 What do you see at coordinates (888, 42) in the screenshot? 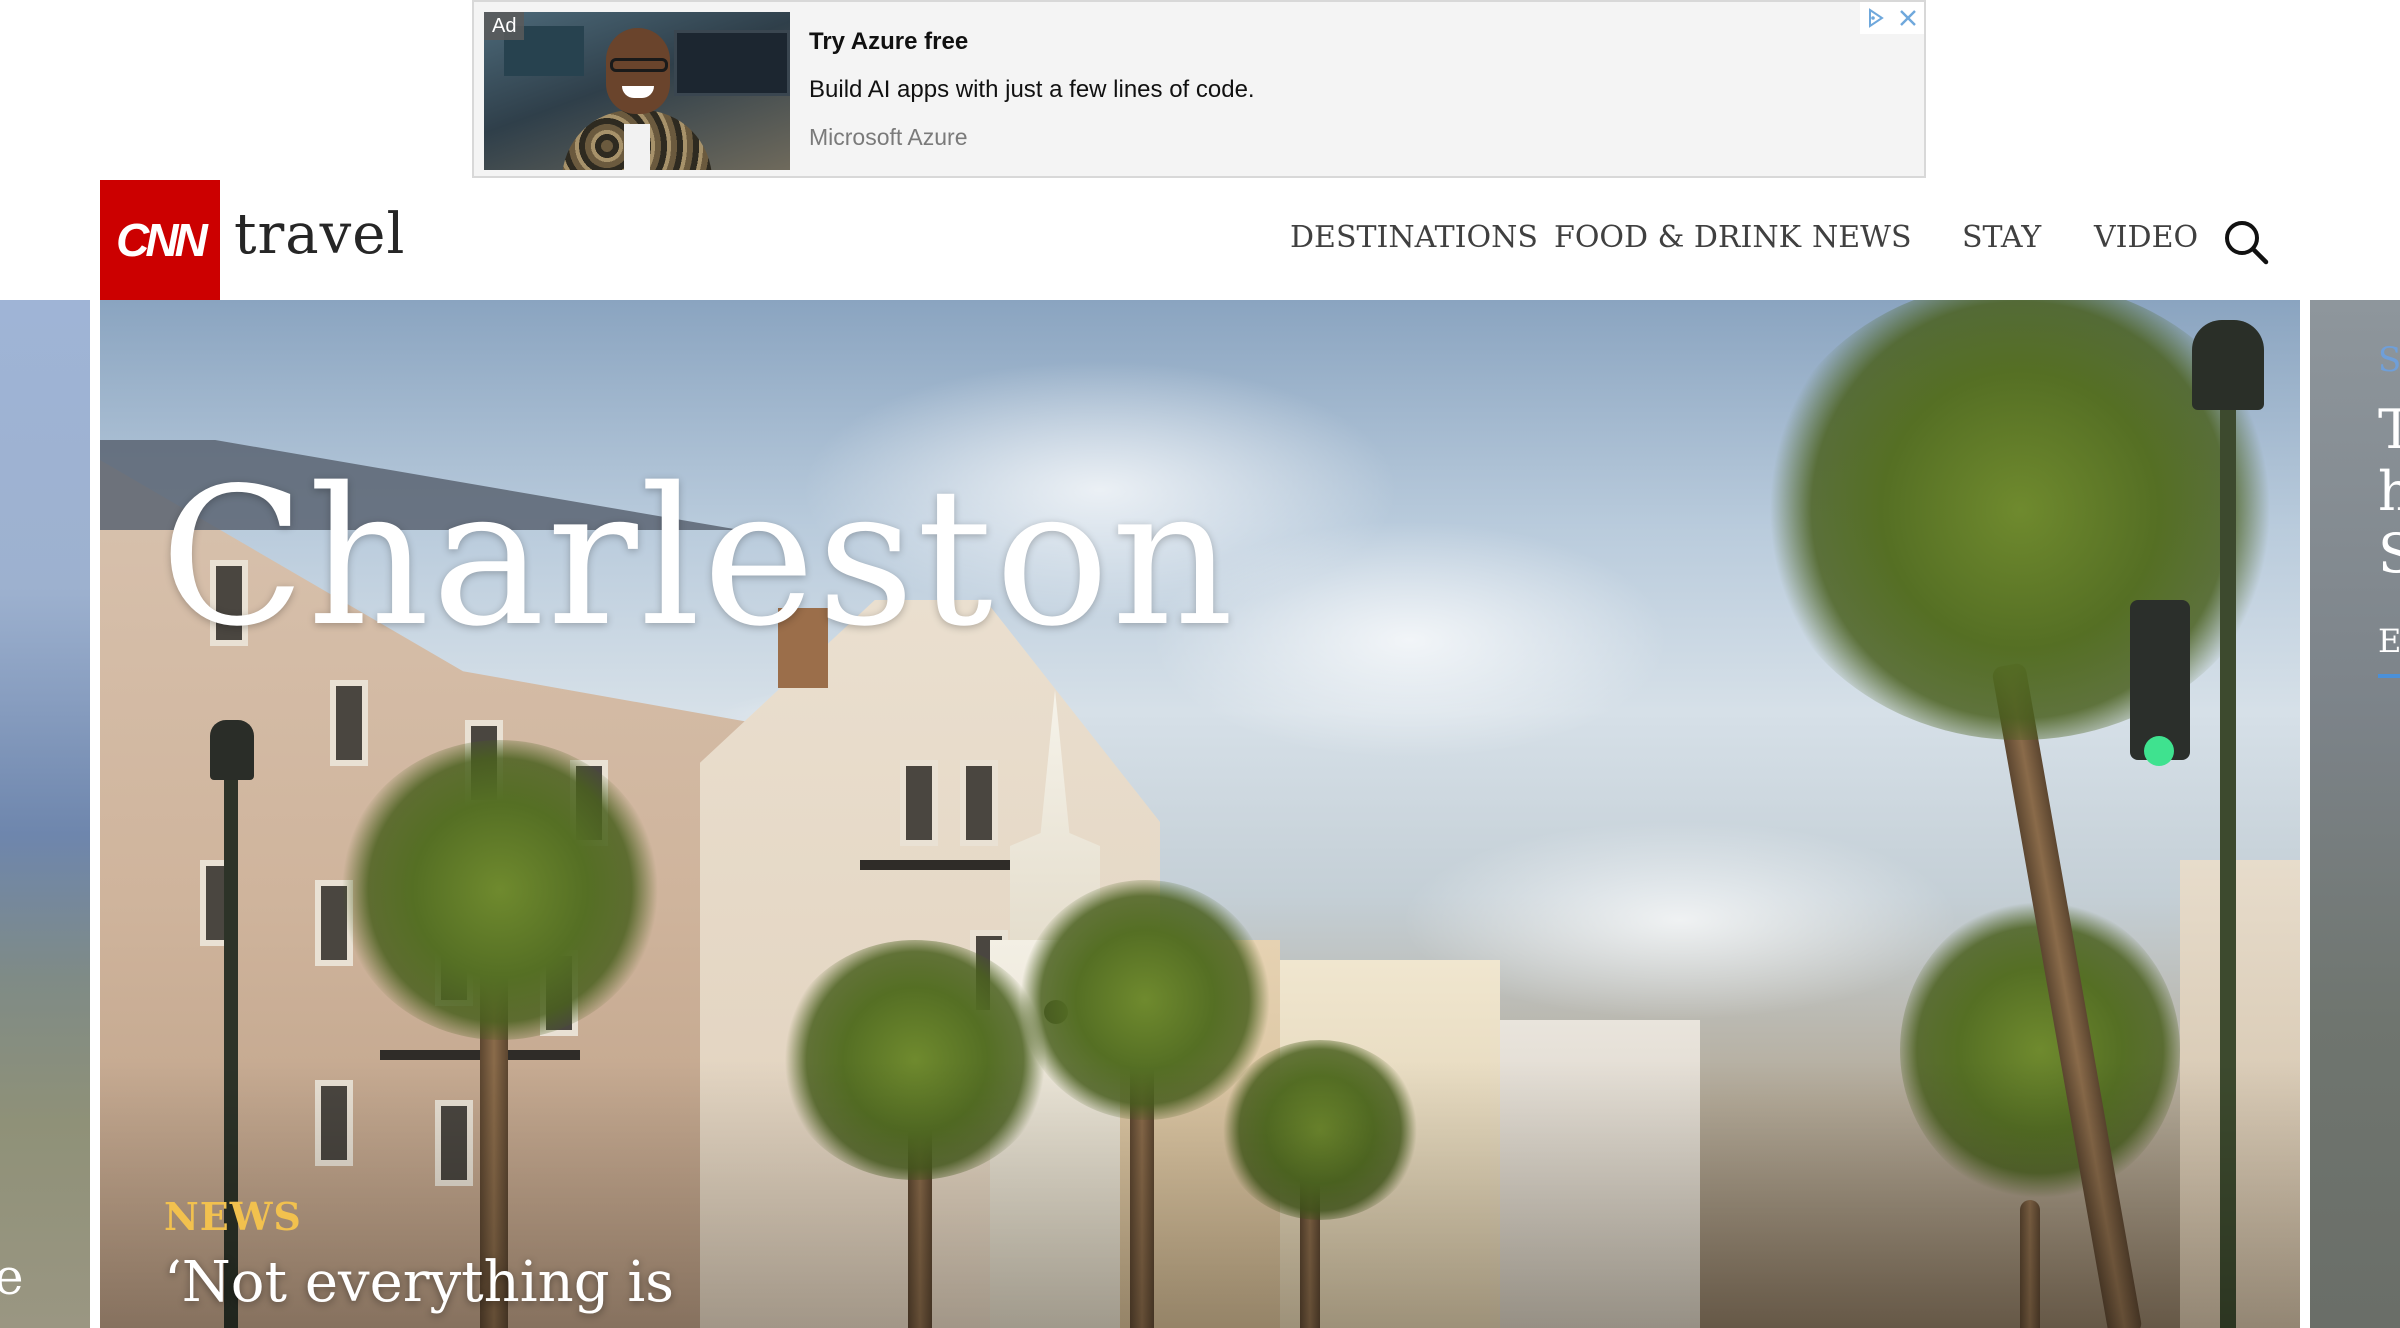
I see `ad-headline: Try Azure free` at bounding box center [888, 42].